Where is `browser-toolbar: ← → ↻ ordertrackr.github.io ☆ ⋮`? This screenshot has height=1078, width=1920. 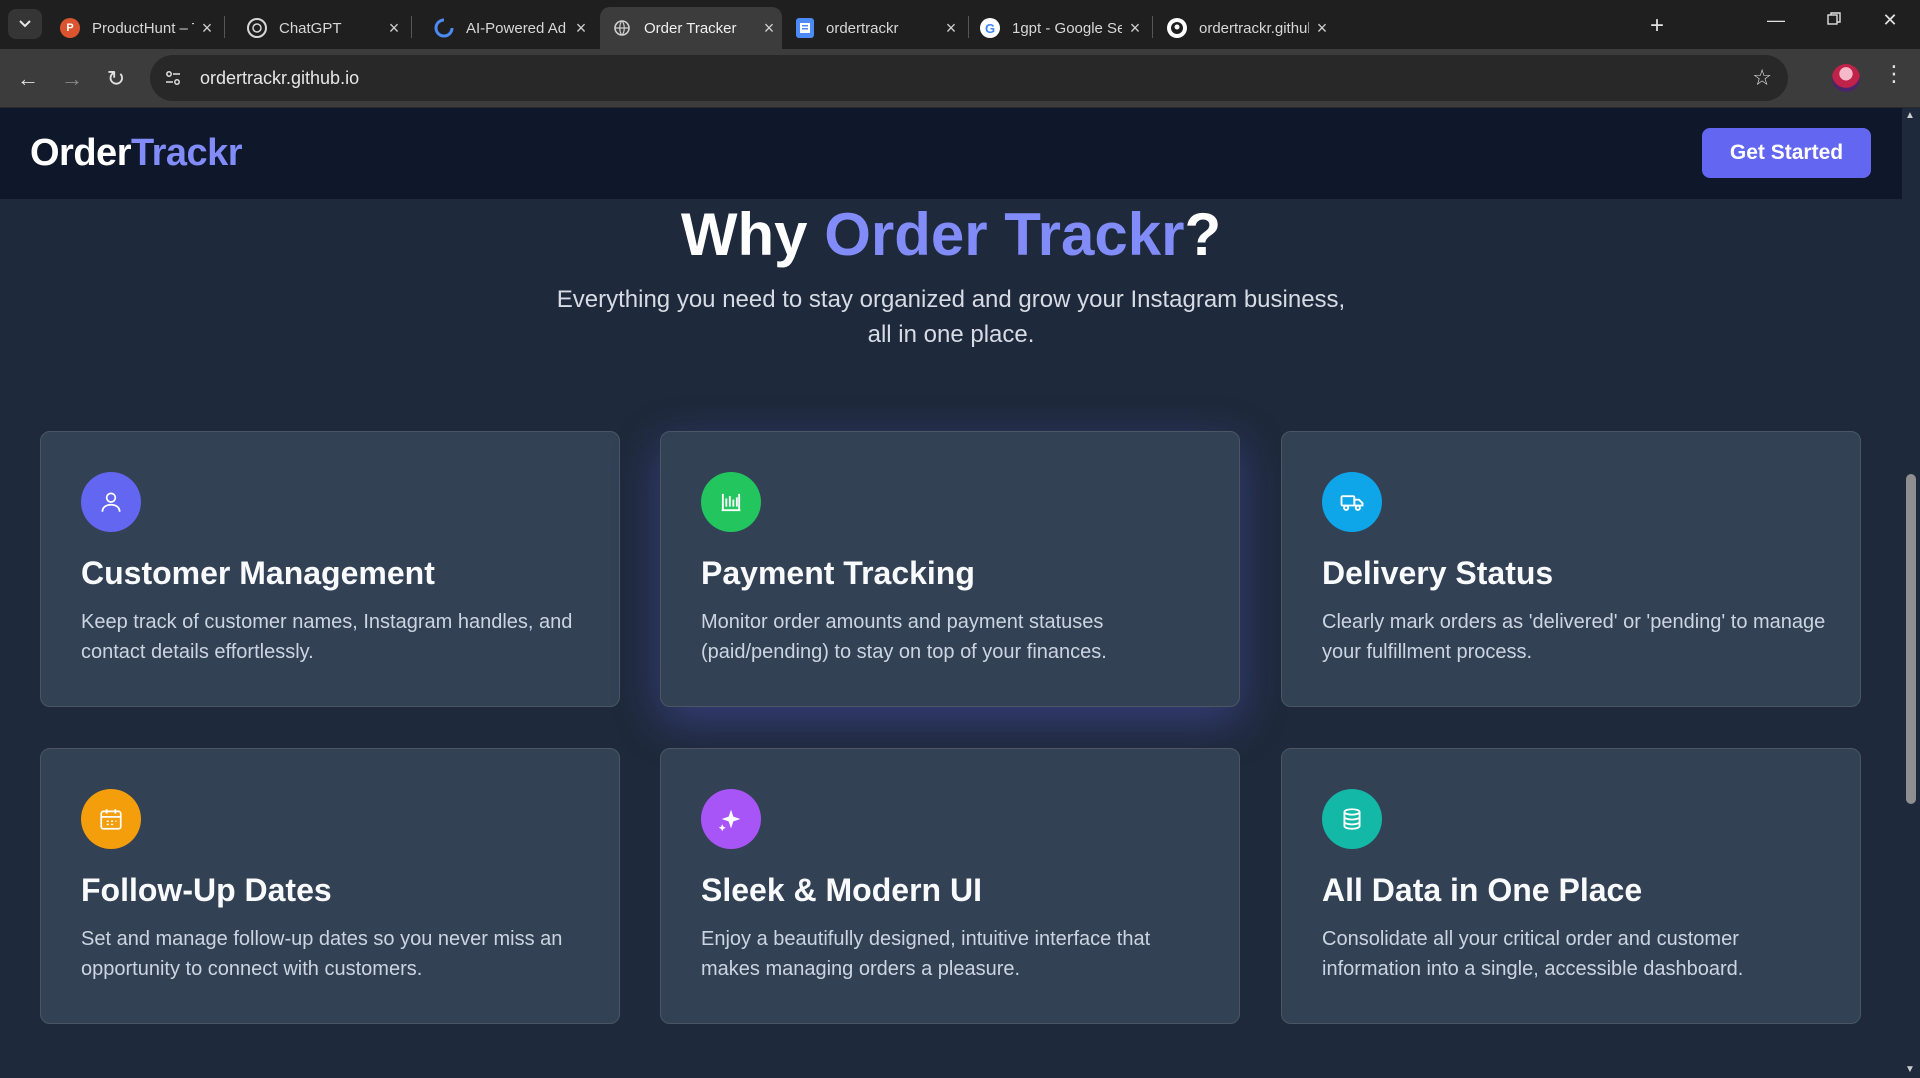
browser-toolbar: ← → ↻ ordertrackr.github.io ☆ ⋮ is located at coordinates (960, 78).